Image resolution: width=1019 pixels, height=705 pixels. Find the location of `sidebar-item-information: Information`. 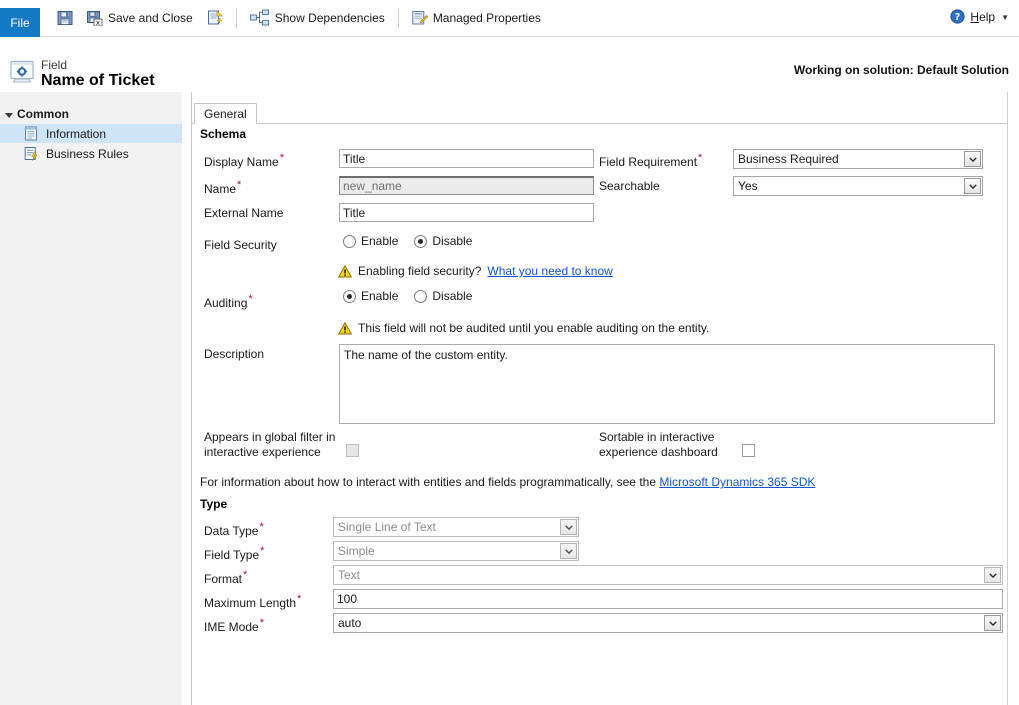

sidebar-item-information: Information is located at coordinates (91, 133).